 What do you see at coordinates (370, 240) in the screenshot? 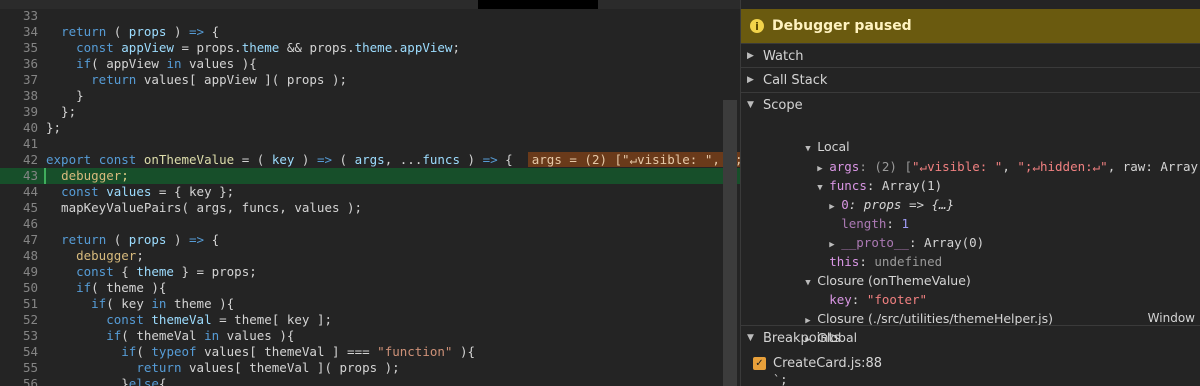
I see `code-line: 47 return ( props ) => {` at bounding box center [370, 240].